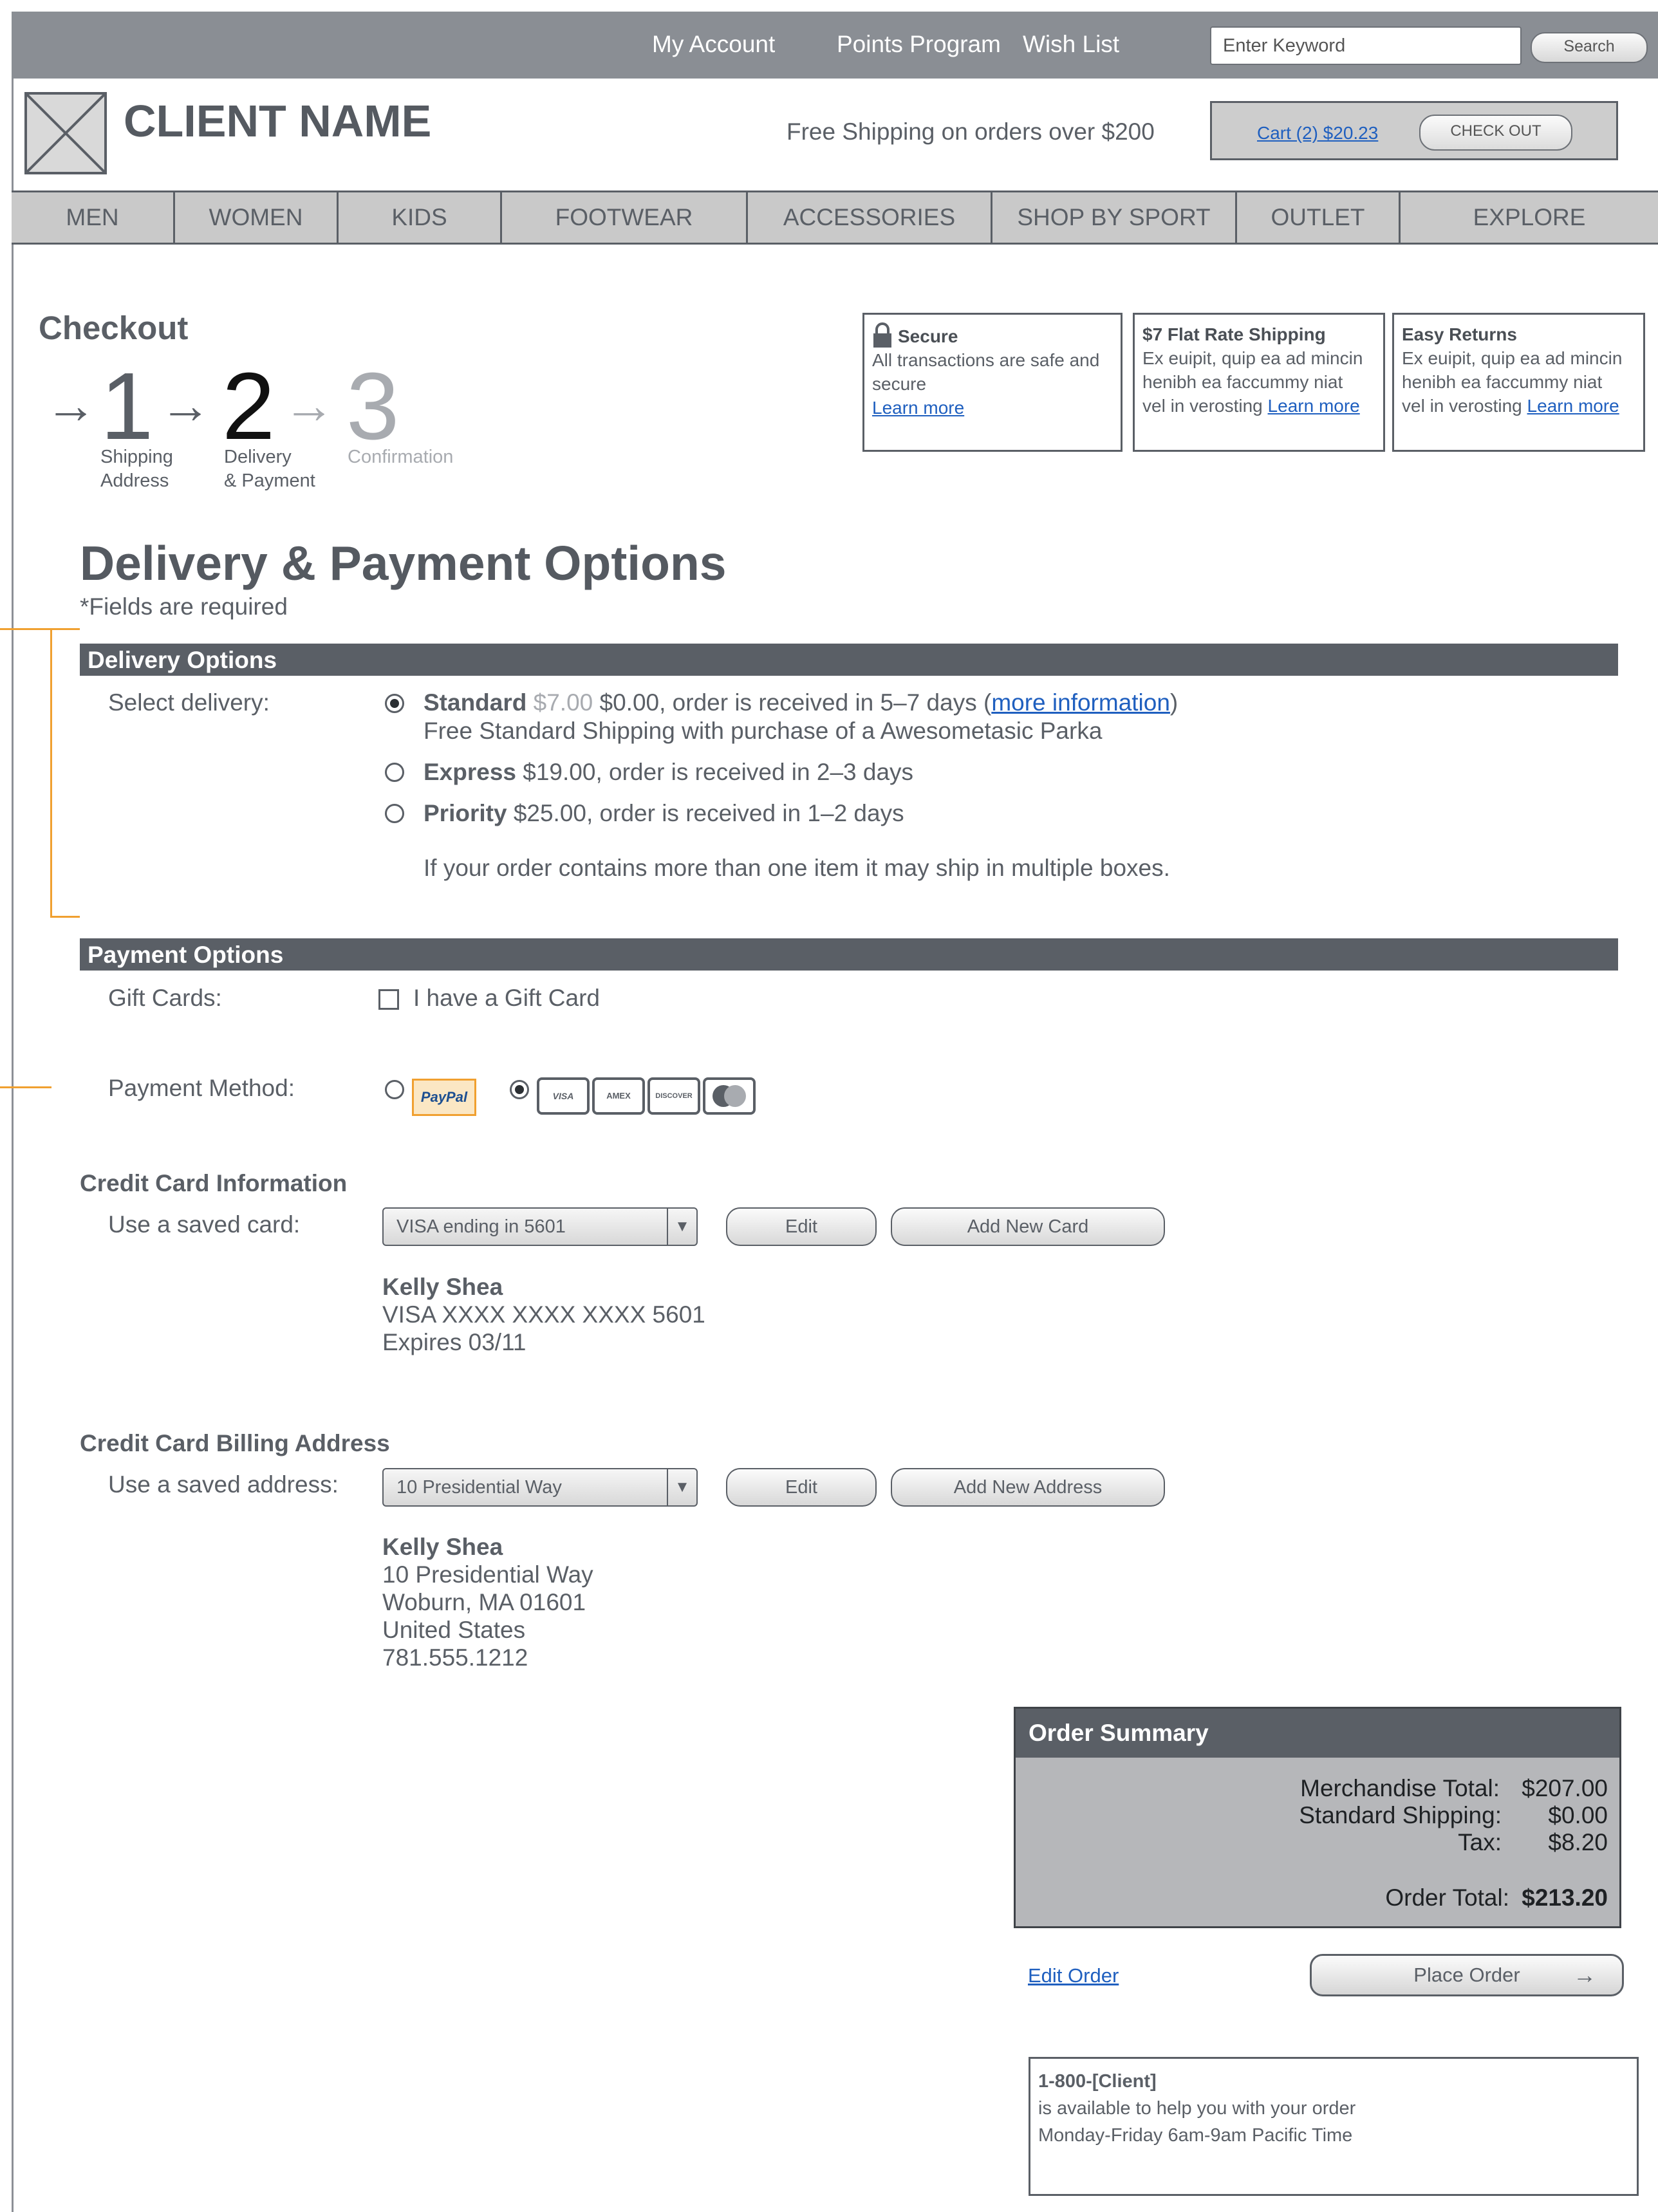 The width and height of the screenshot is (1658, 2212). What do you see at coordinates (1252, 358) in the screenshot?
I see `flat-rate-text-line: Ex euipit, quip ea ad mincin` at bounding box center [1252, 358].